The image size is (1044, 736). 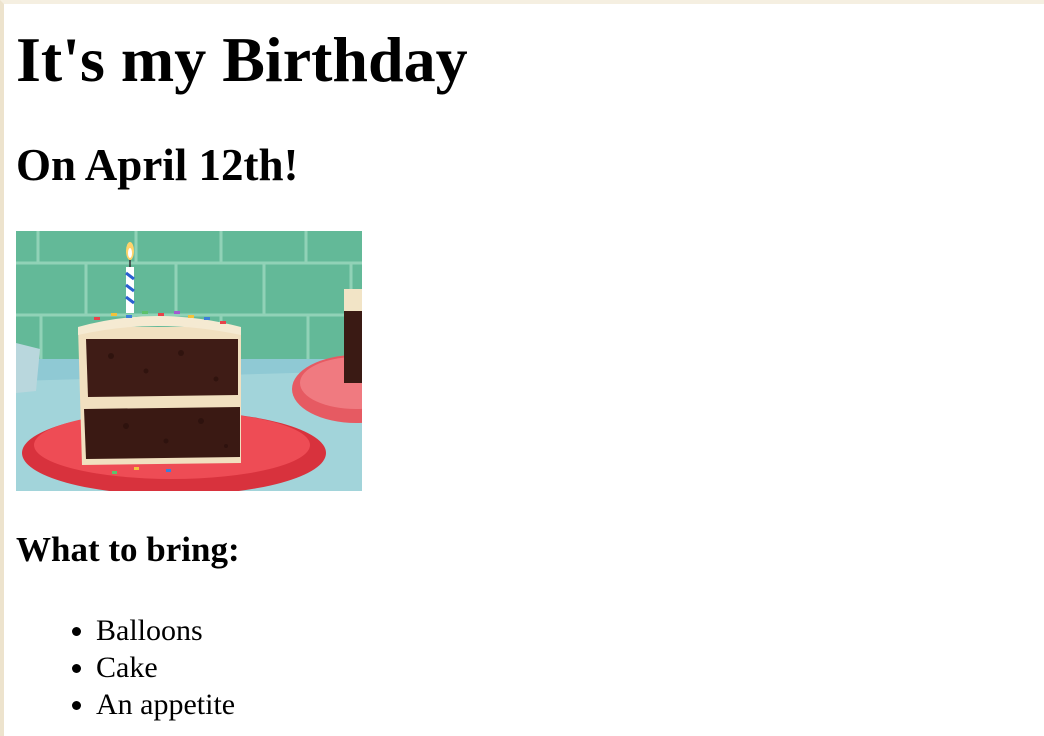 What do you see at coordinates (165, 630) in the screenshot?
I see `list-item: Balloons` at bounding box center [165, 630].